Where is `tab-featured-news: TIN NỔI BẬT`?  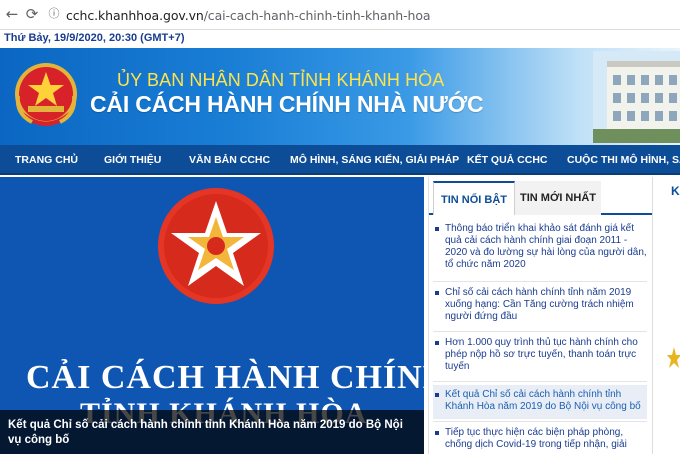 tab-featured-news: TIN NỔI BẬT is located at coordinates (474, 198).